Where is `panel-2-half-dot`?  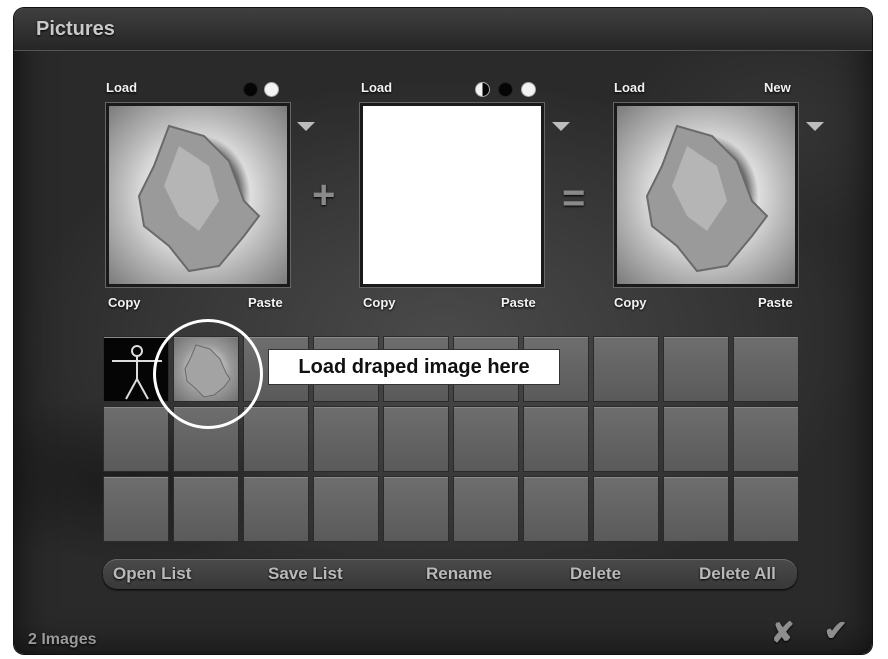 panel-2-half-dot is located at coordinates (482, 89).